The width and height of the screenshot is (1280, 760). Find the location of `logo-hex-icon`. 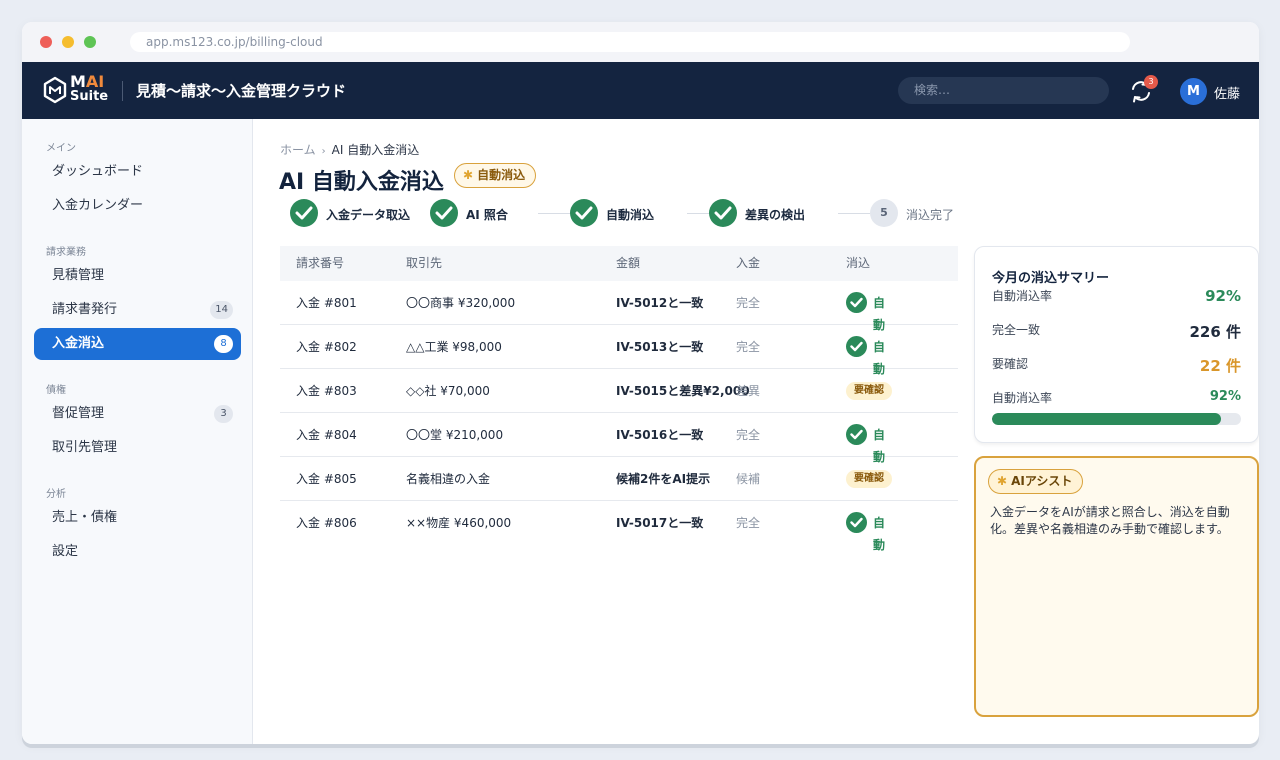

logo-hex-icon is located at coordinates (55, 90).